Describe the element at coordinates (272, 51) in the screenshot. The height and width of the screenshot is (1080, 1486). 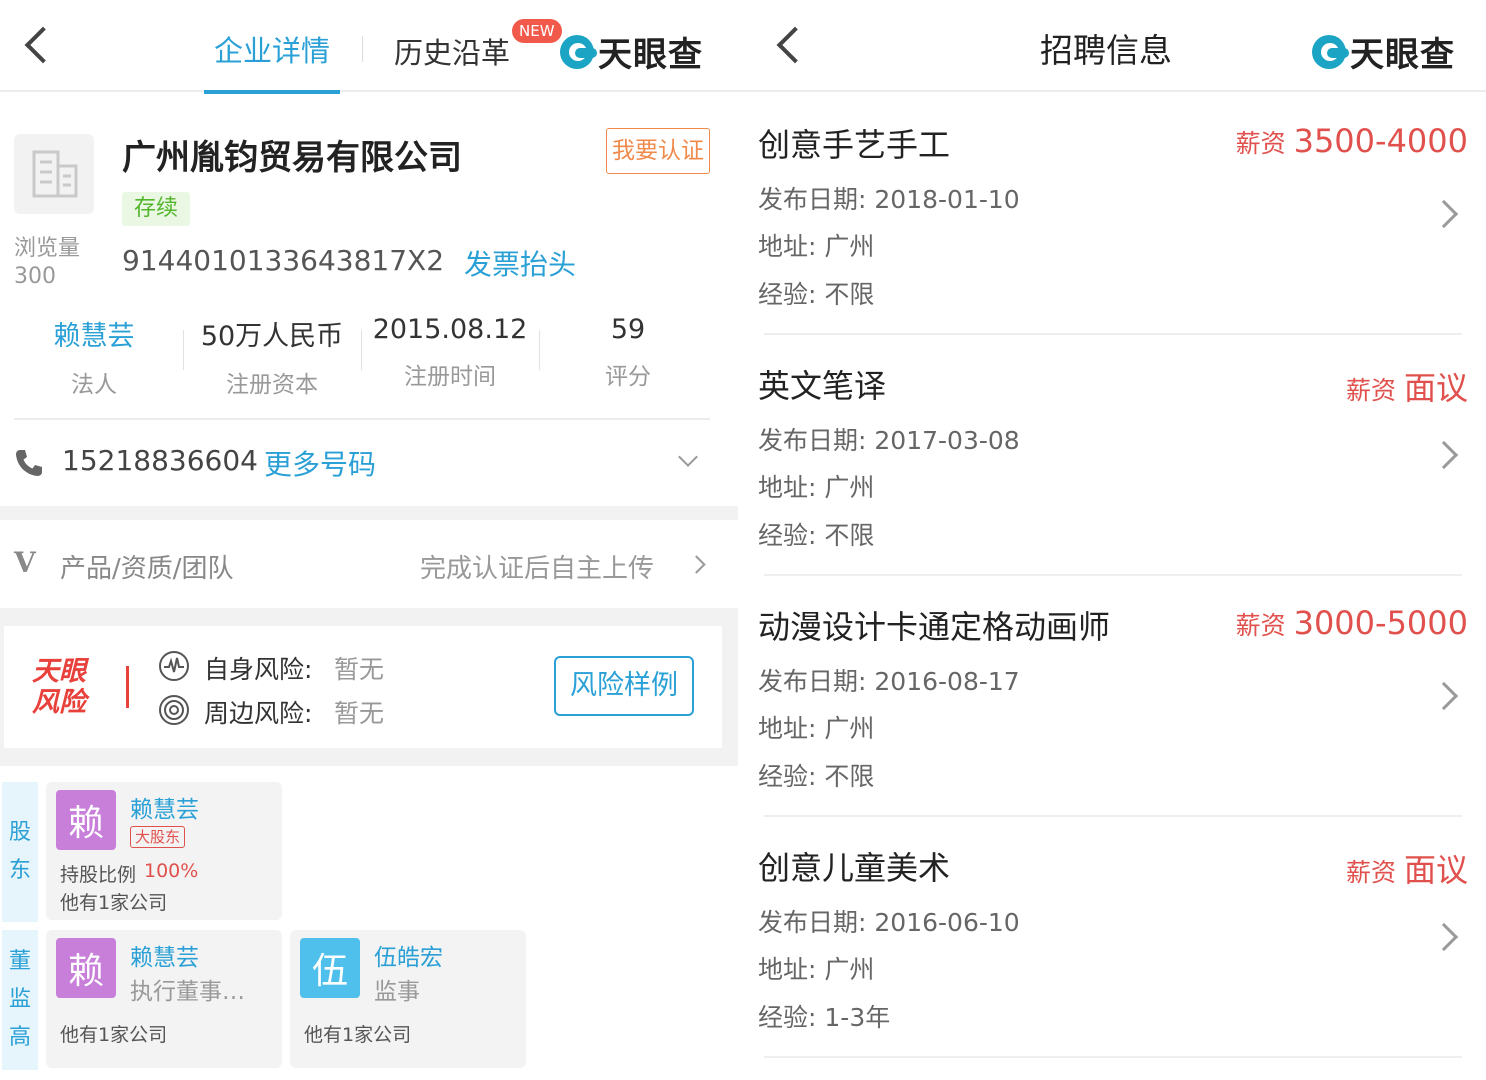
I see `tab-company-detail-label: 企业详情` at that location.